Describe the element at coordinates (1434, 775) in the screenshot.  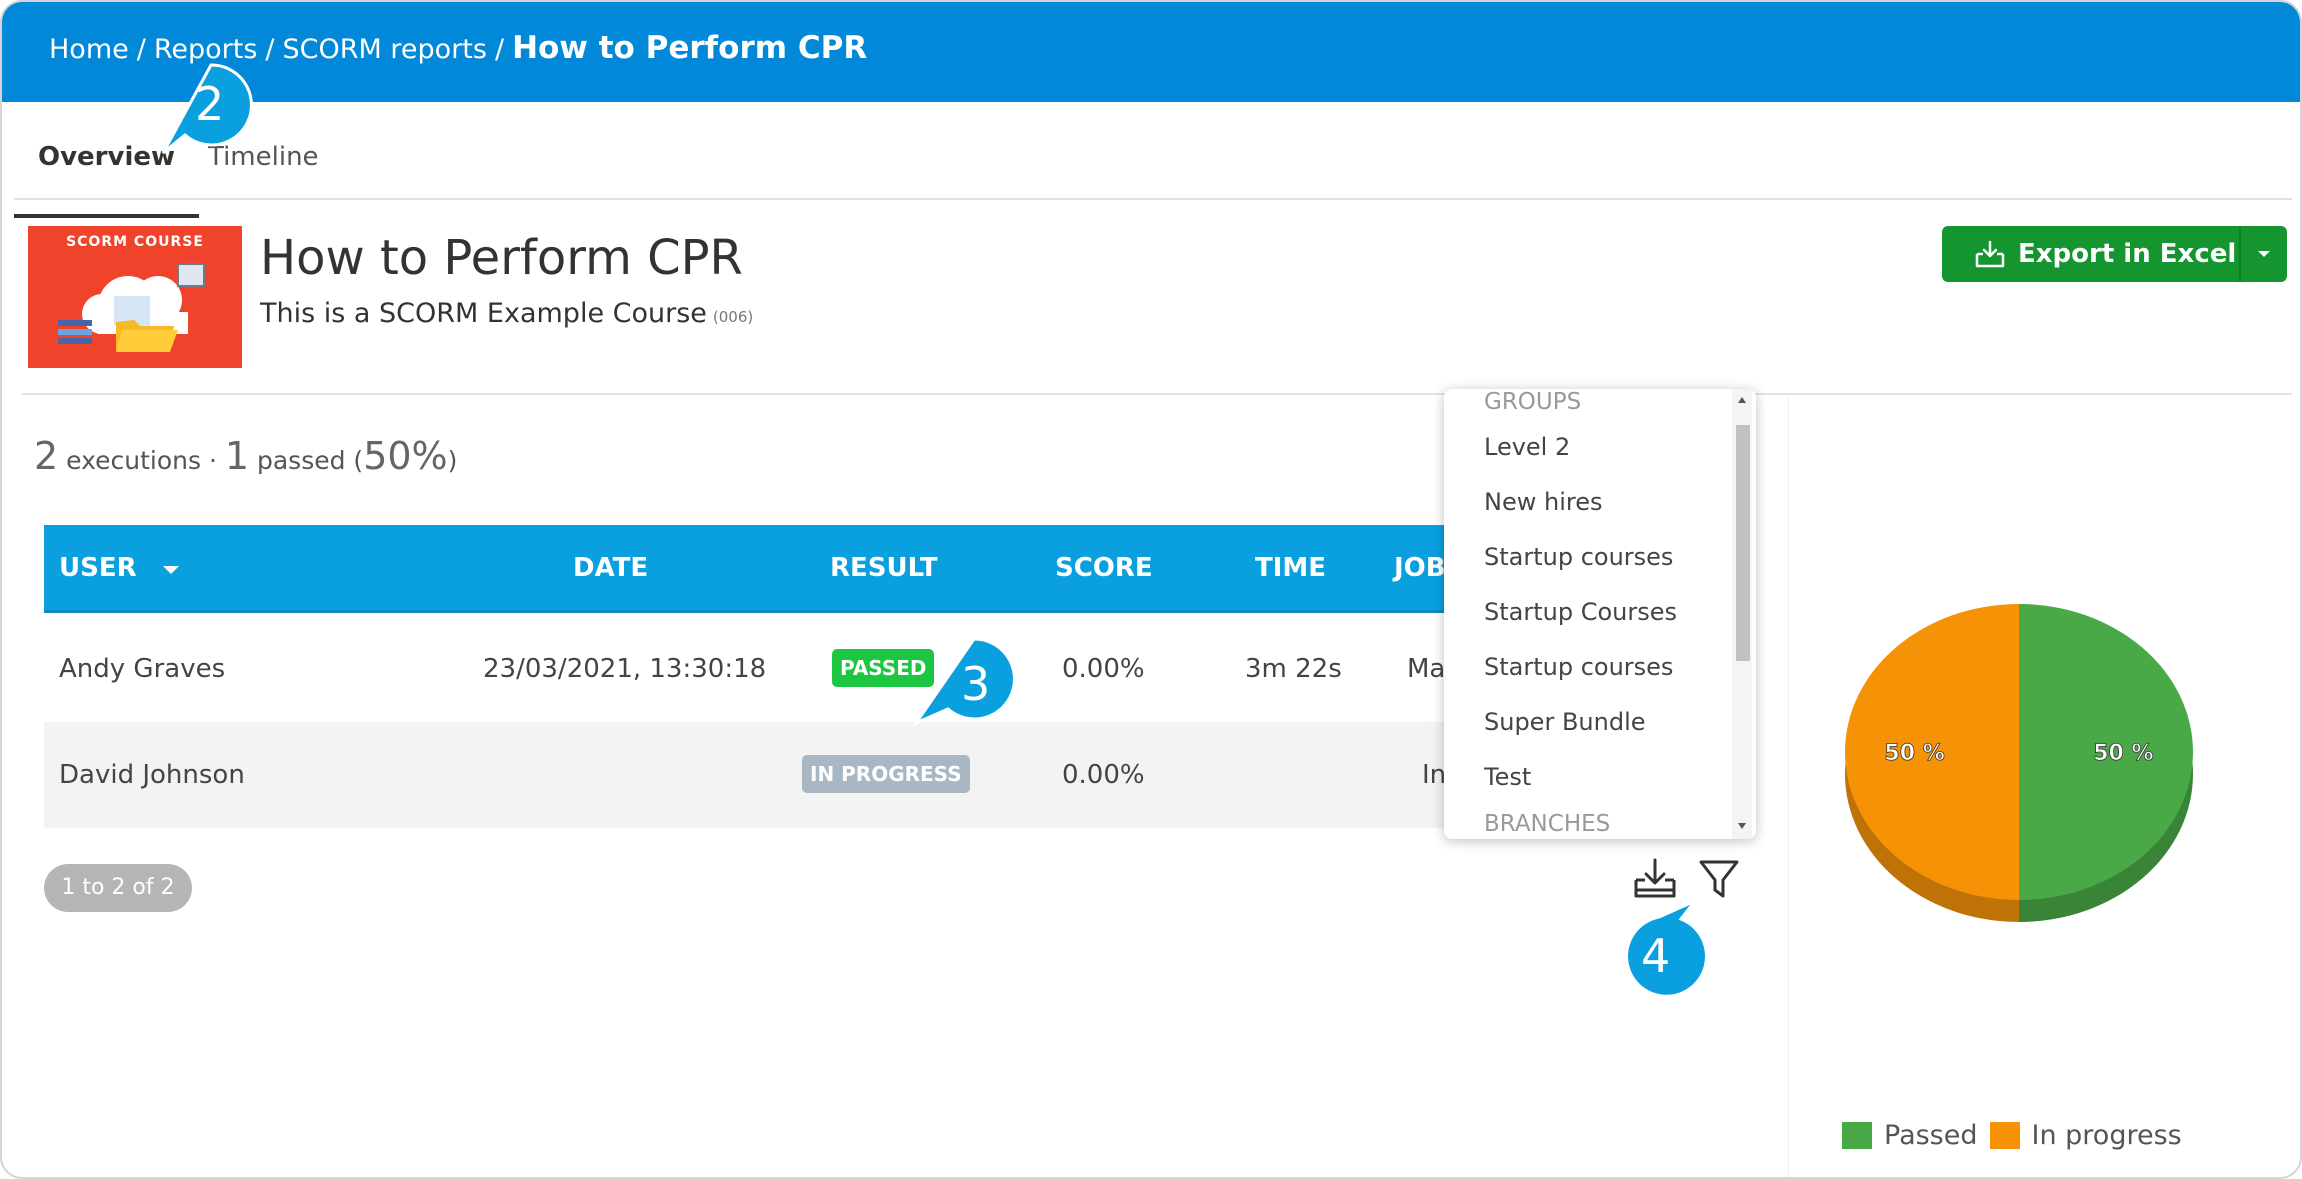
I see `cell-job: In` at that location.